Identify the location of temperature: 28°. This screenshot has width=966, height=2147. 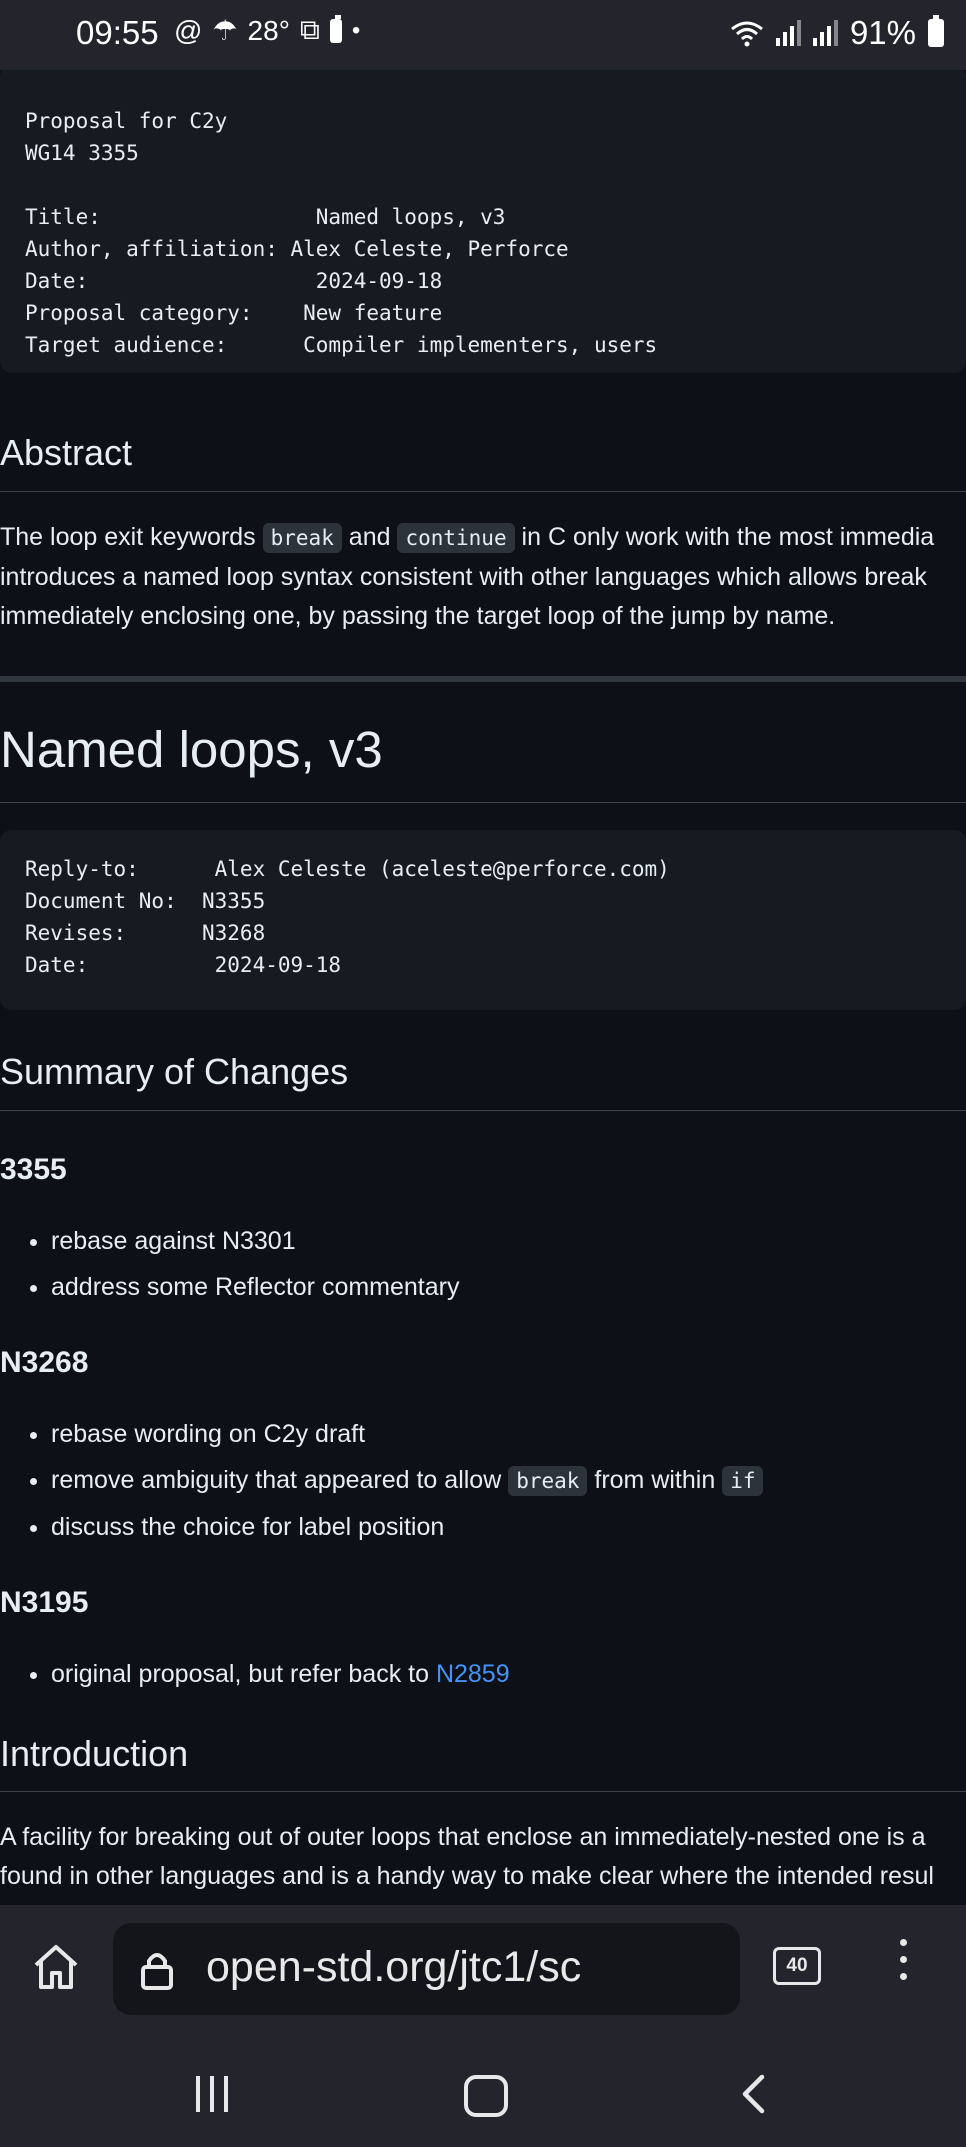
(268, 30).